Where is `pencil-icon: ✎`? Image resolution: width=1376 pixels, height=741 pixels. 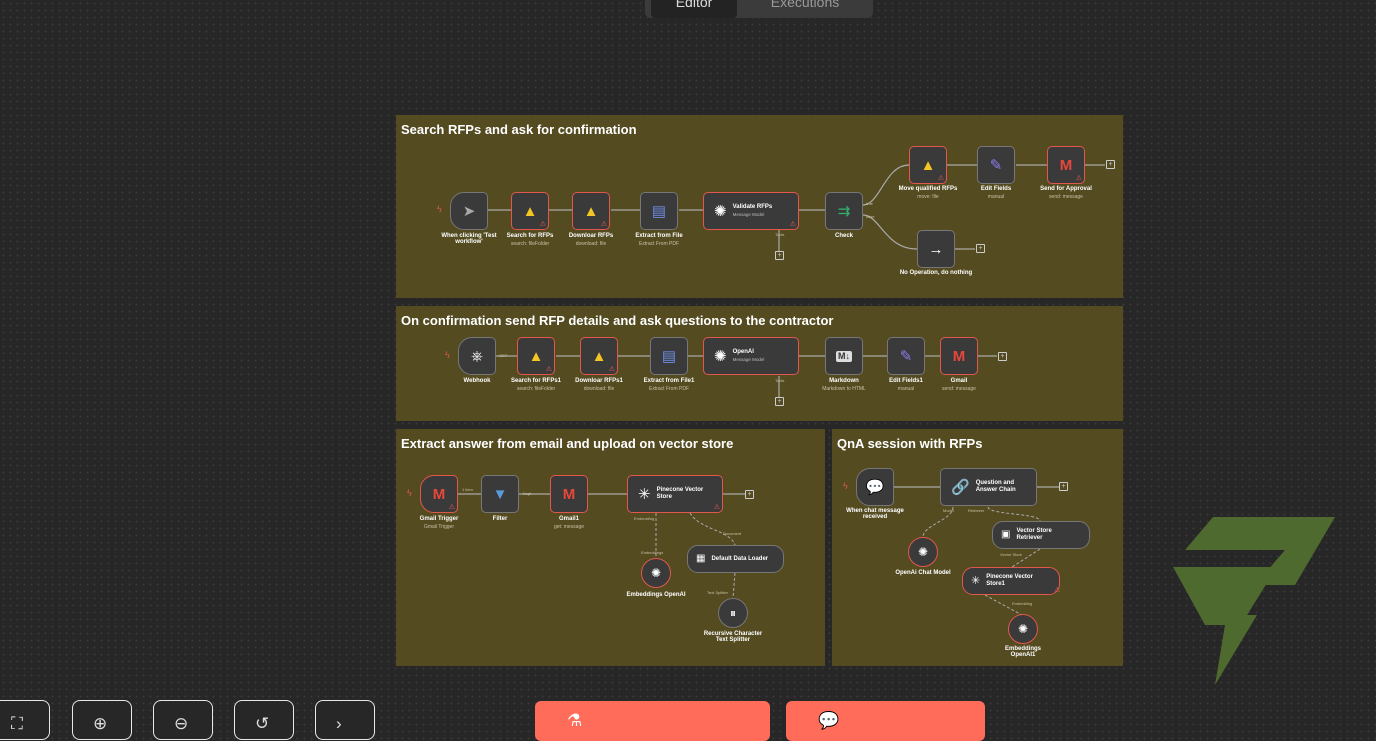
pencil-icon: ✎ is located at coordinates (906, 356).